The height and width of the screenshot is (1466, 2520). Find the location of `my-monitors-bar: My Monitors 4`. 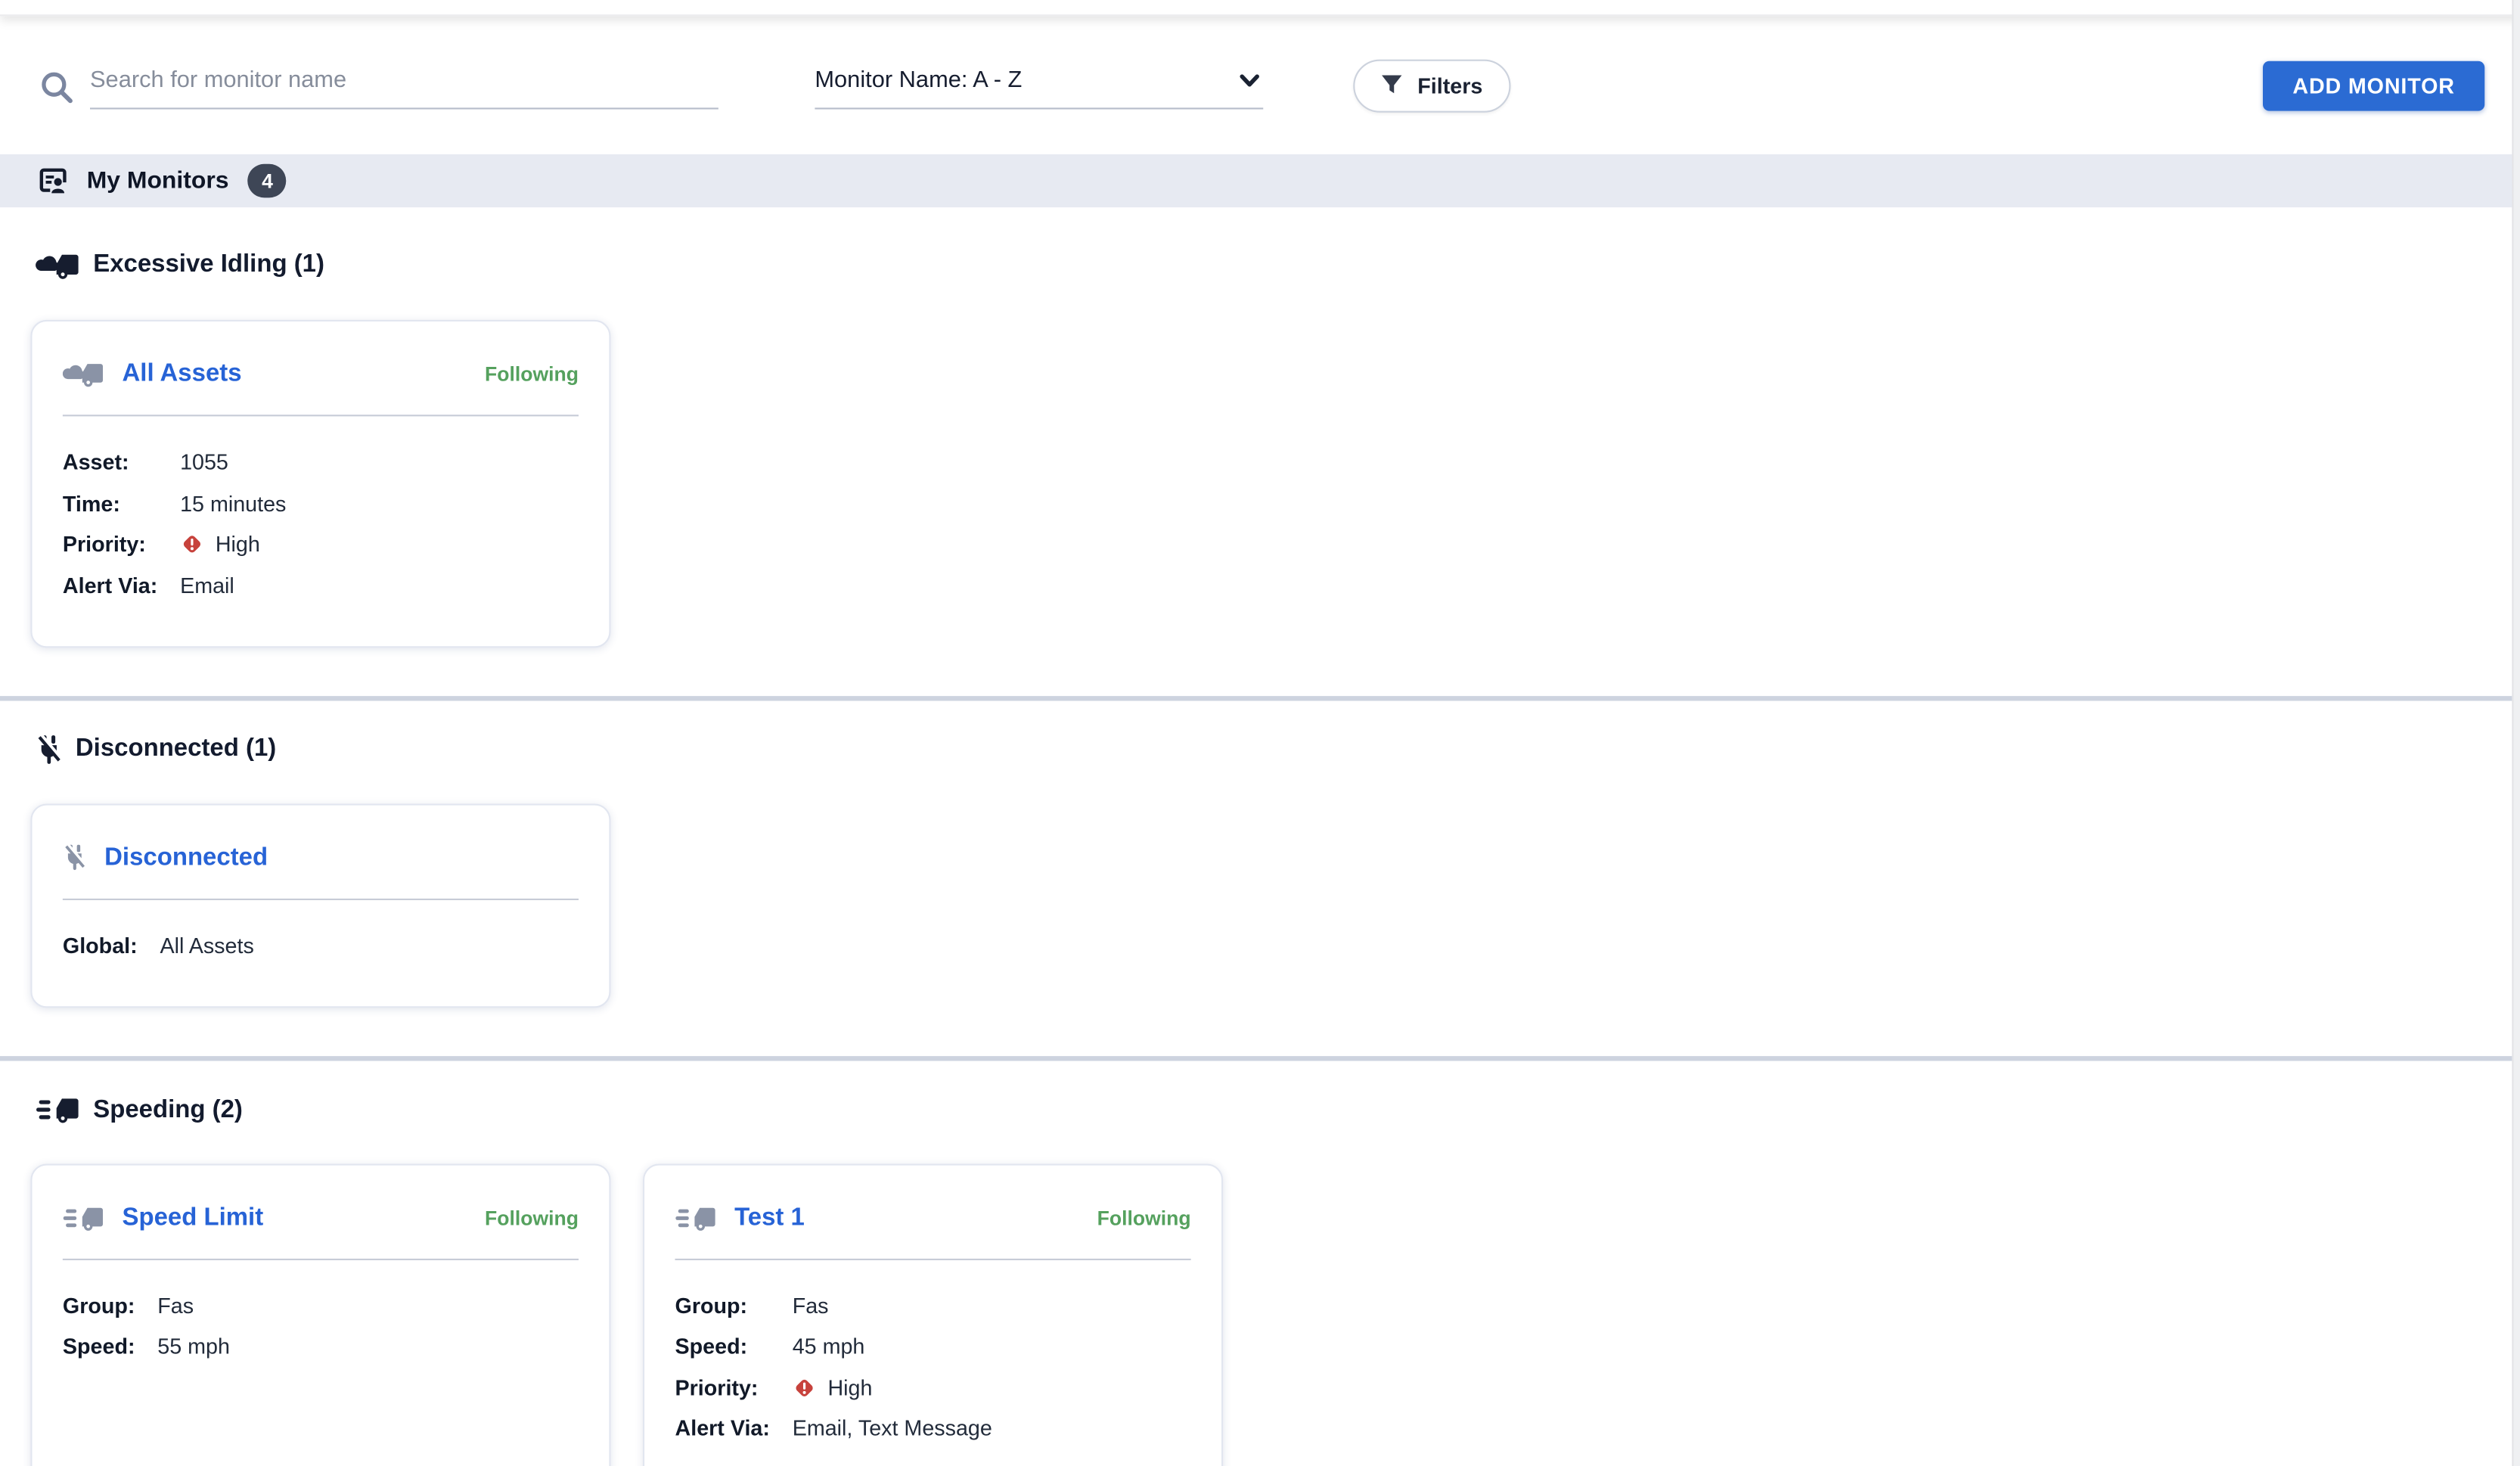

my-monitors-bar: My Monitors 4 is located at coordinates (1260, 181).